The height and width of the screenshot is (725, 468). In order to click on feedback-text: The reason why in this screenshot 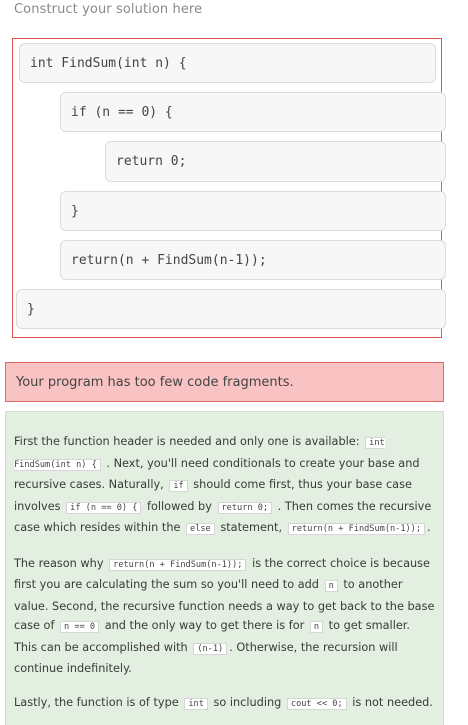, I will do `click(59, 563)`.